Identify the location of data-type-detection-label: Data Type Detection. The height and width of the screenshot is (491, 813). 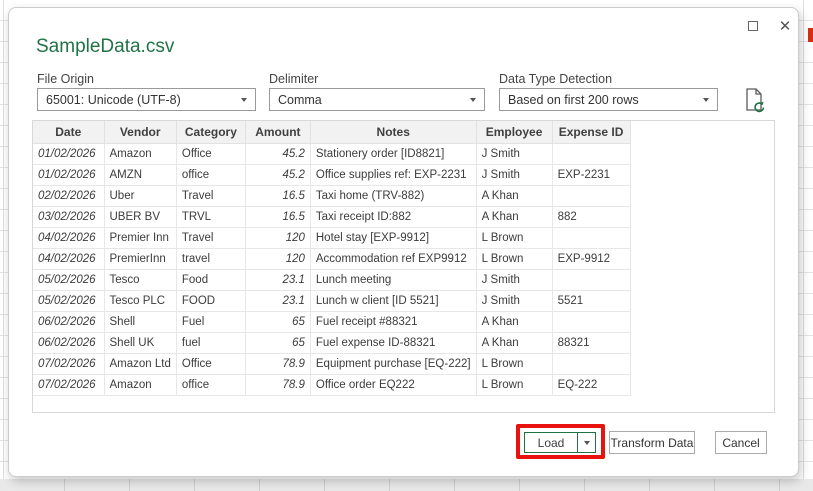
(556, 79).